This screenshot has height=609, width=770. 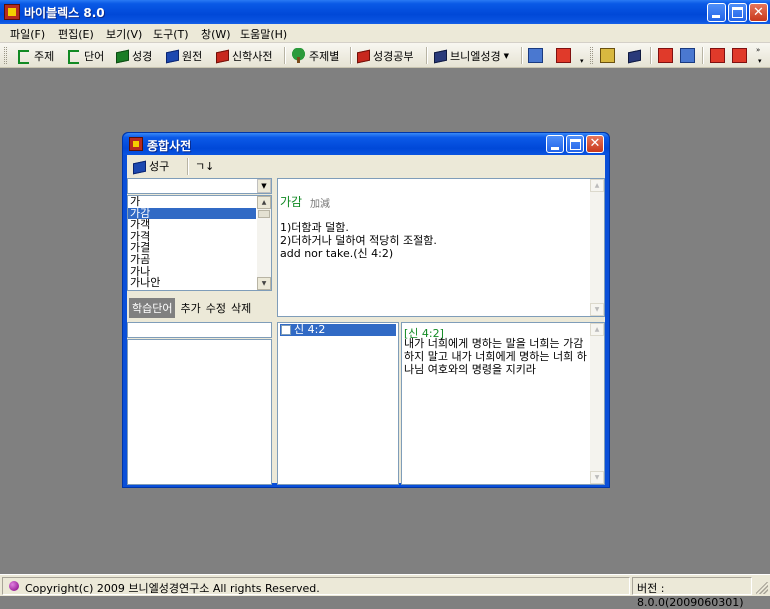 What do you see at coordinates (124, 34) in the screenshot?
I see `menu-view: 보기(V)` at bounding box center [124, 34].